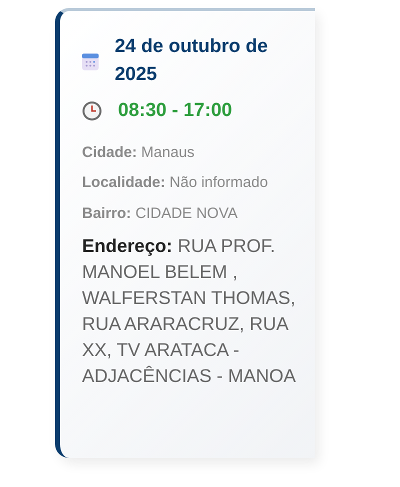 The image size is (400, 487). I want to click on clock-icon, so click(92, 111).